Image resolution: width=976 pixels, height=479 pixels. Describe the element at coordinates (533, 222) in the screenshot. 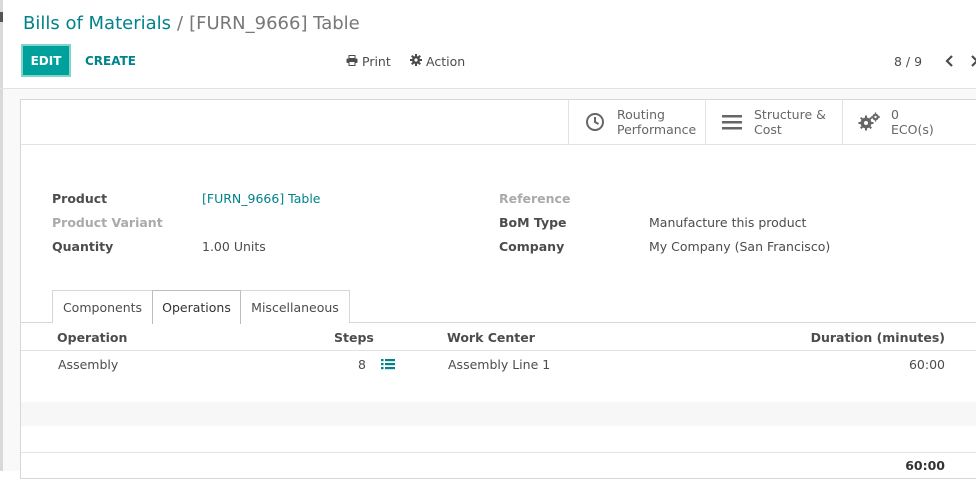

I see `bom-type-label: BoM Type` at that location.